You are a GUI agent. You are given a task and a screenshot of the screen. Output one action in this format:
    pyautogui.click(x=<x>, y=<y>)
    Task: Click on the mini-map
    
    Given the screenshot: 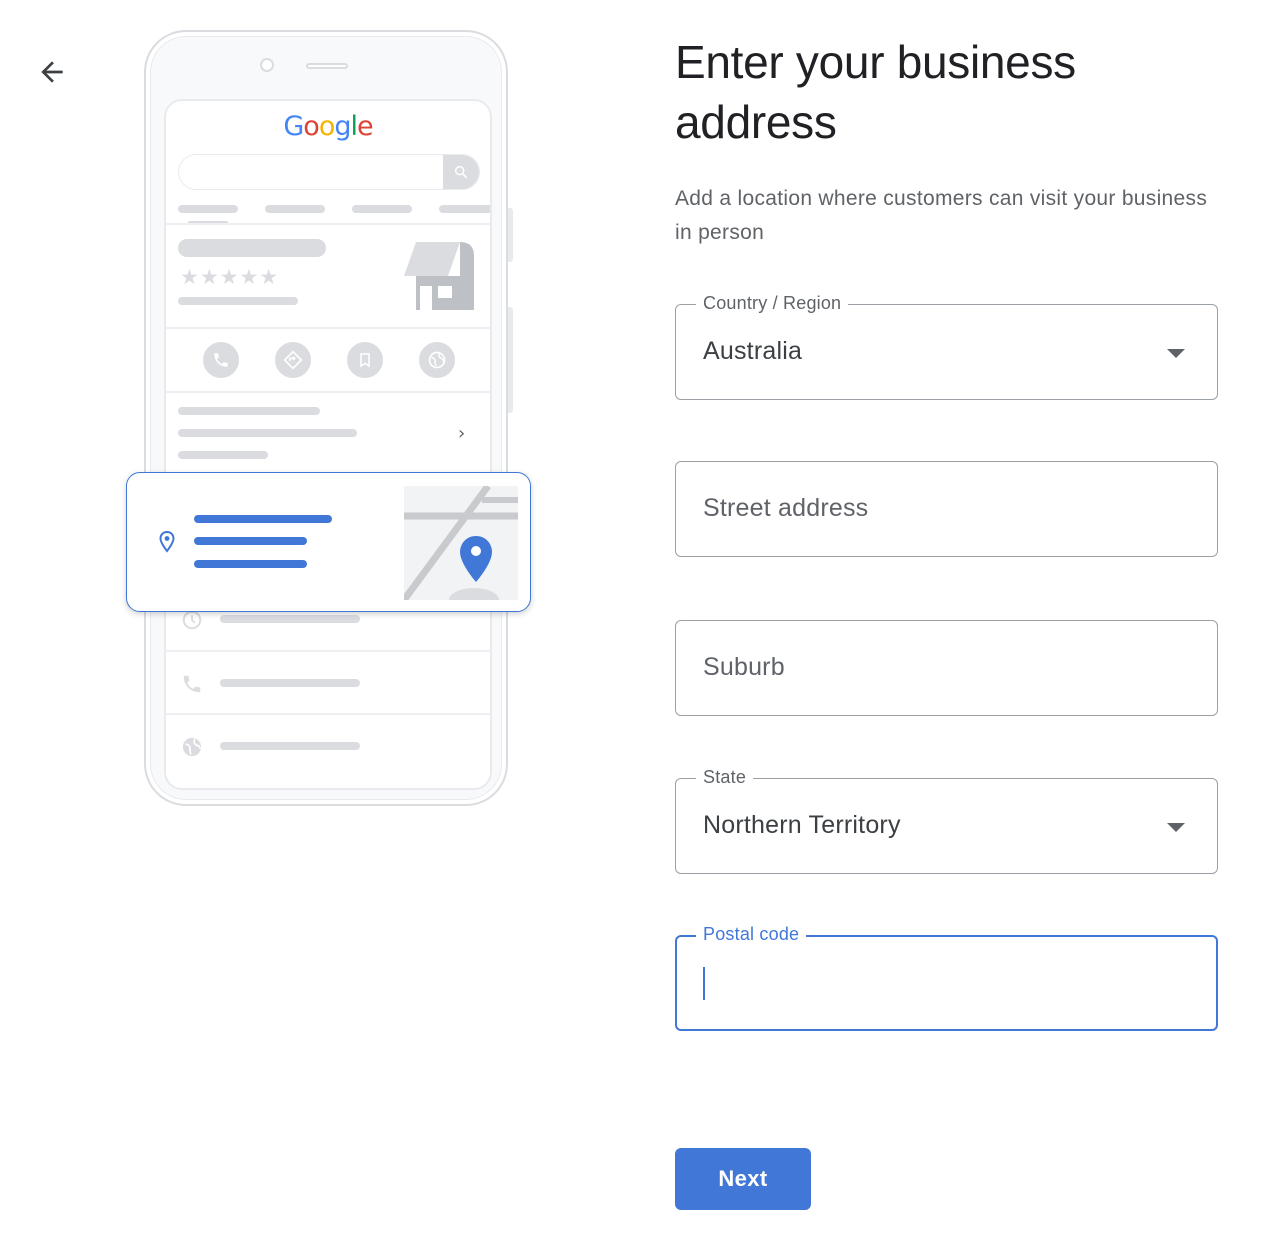 What is the action you would take?
    pyautogui.click(x=461, y=543)
    